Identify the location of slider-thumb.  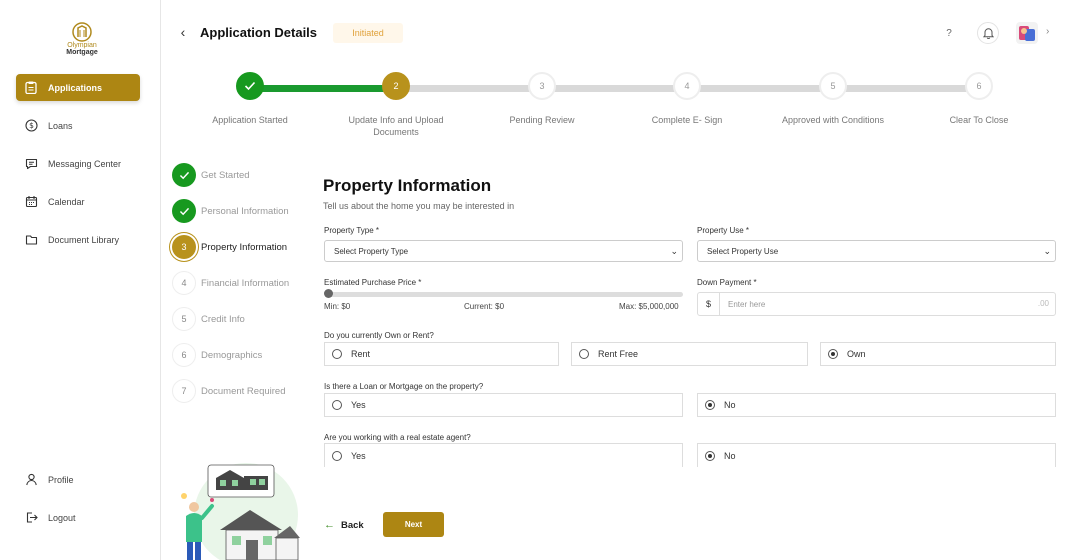
(328, 293).